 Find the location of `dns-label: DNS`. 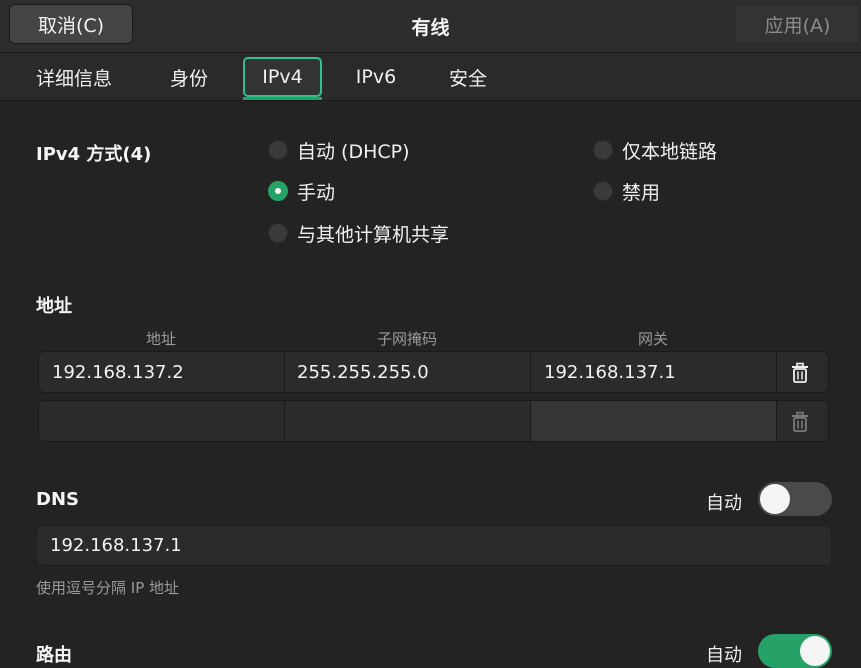

dns-label: DNS is located at coordinates (57, 499).